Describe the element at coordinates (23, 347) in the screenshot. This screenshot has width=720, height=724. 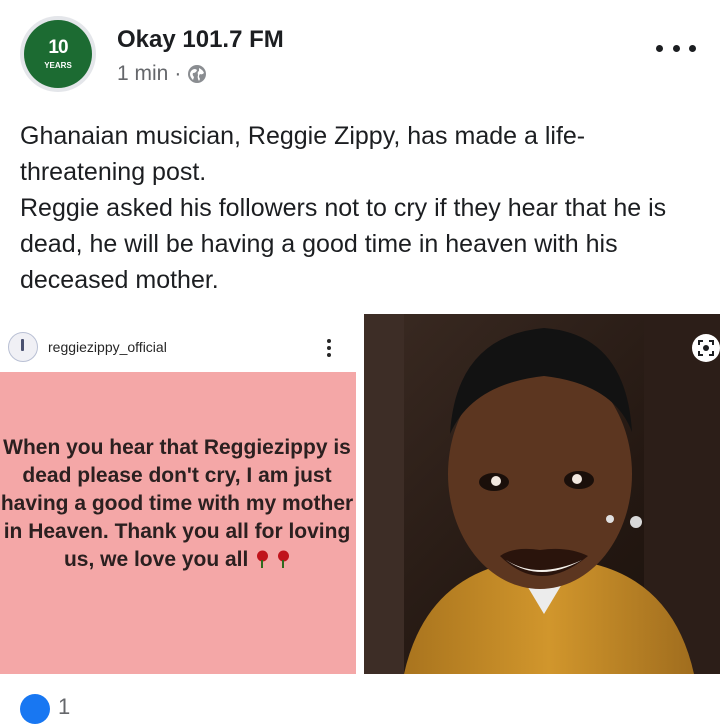
I see `ig-avatar` at that location.